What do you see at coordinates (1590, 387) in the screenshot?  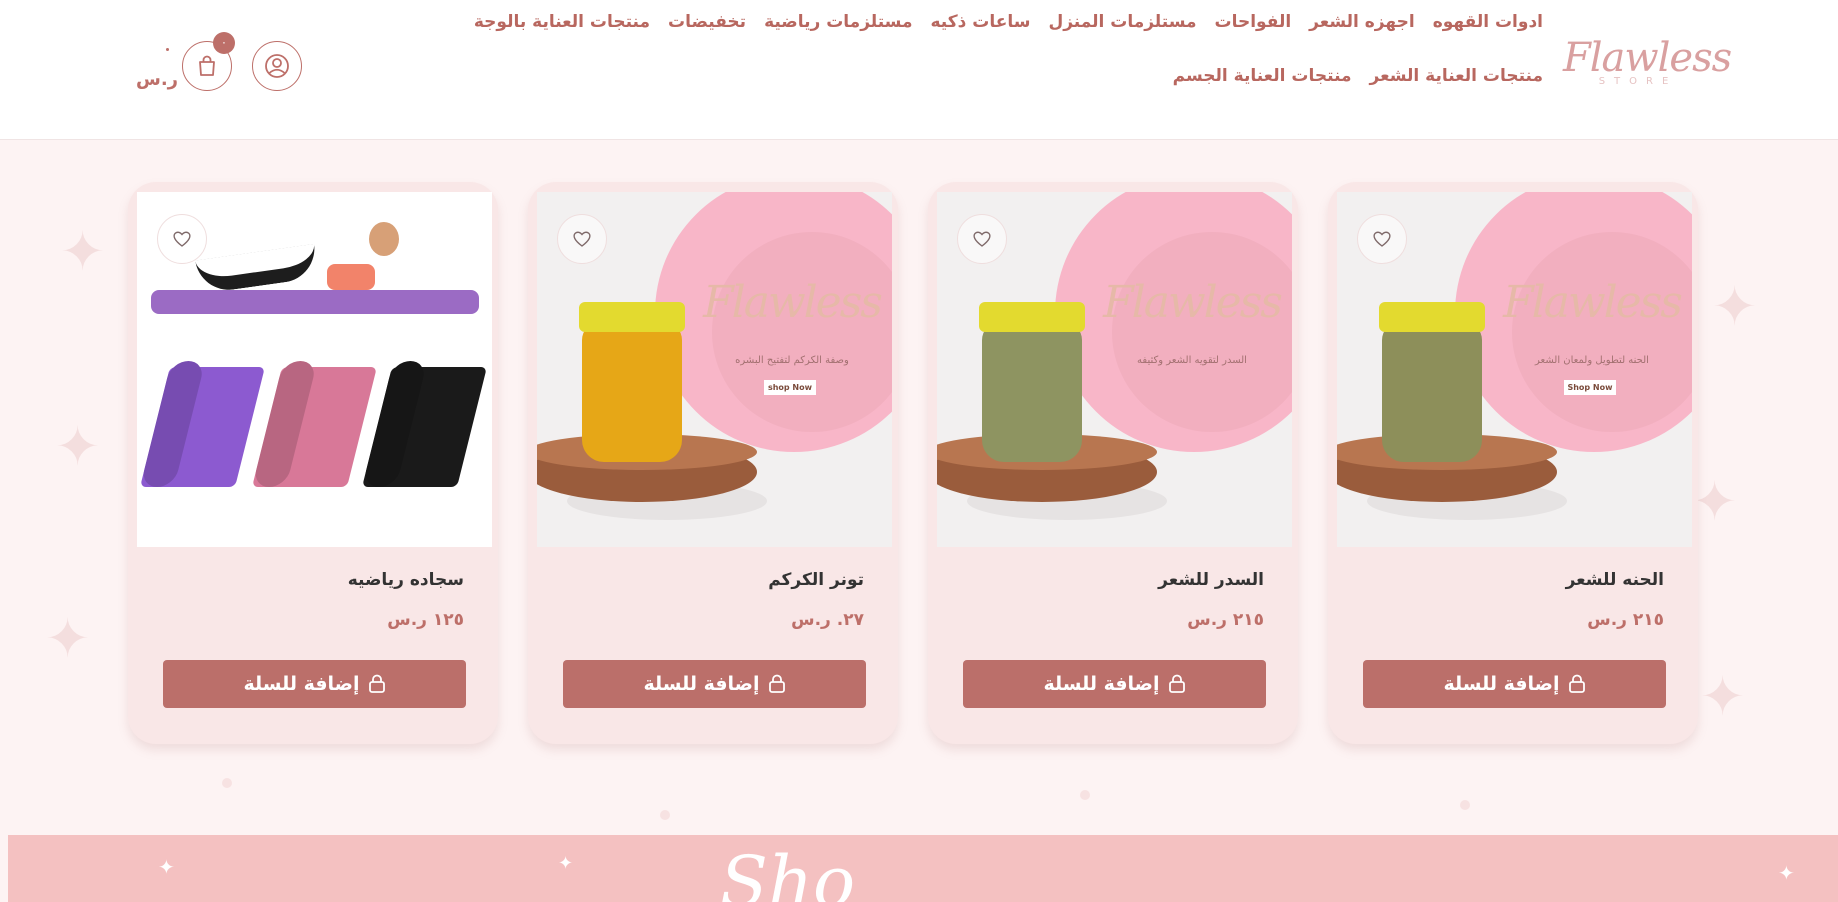 I see `image-shop-now: Shop Now` at bounding box center [1590, 387].